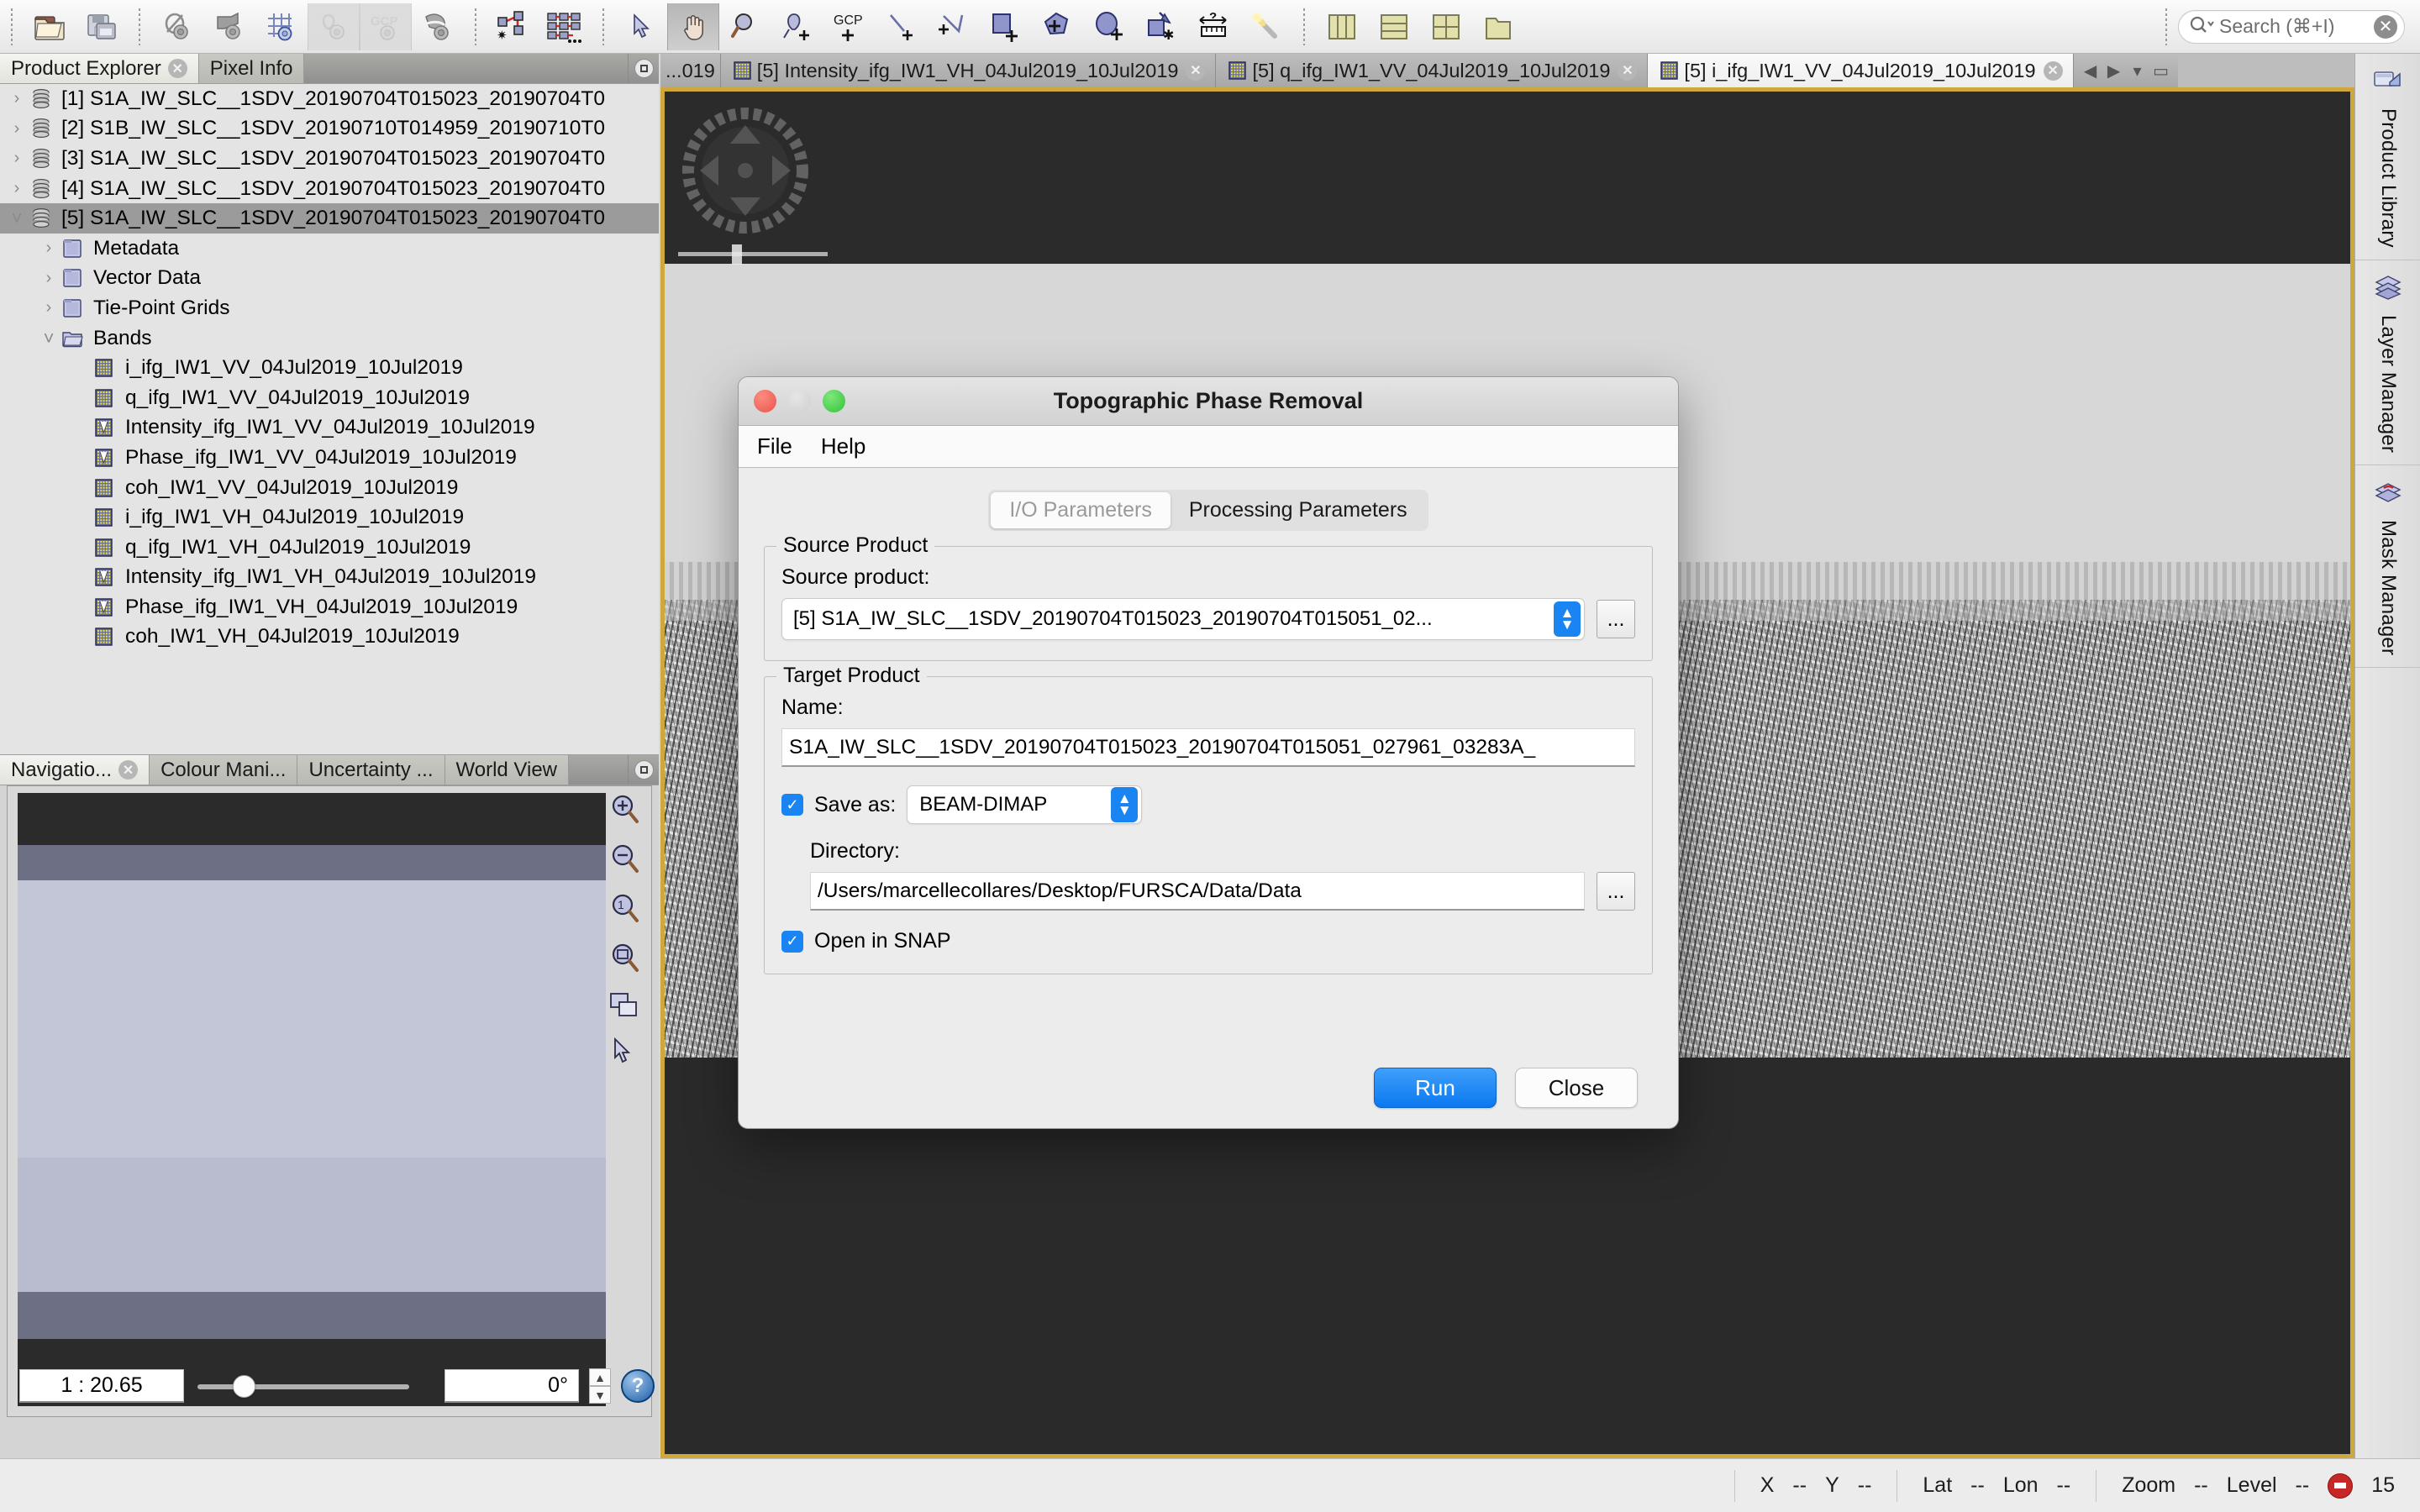 The height and width of the screenshot is (1512, 2420). I want to click on tree-item: i_ifg_IW1_VV_04Jul2019_10Jul2019, so click(329, 368).